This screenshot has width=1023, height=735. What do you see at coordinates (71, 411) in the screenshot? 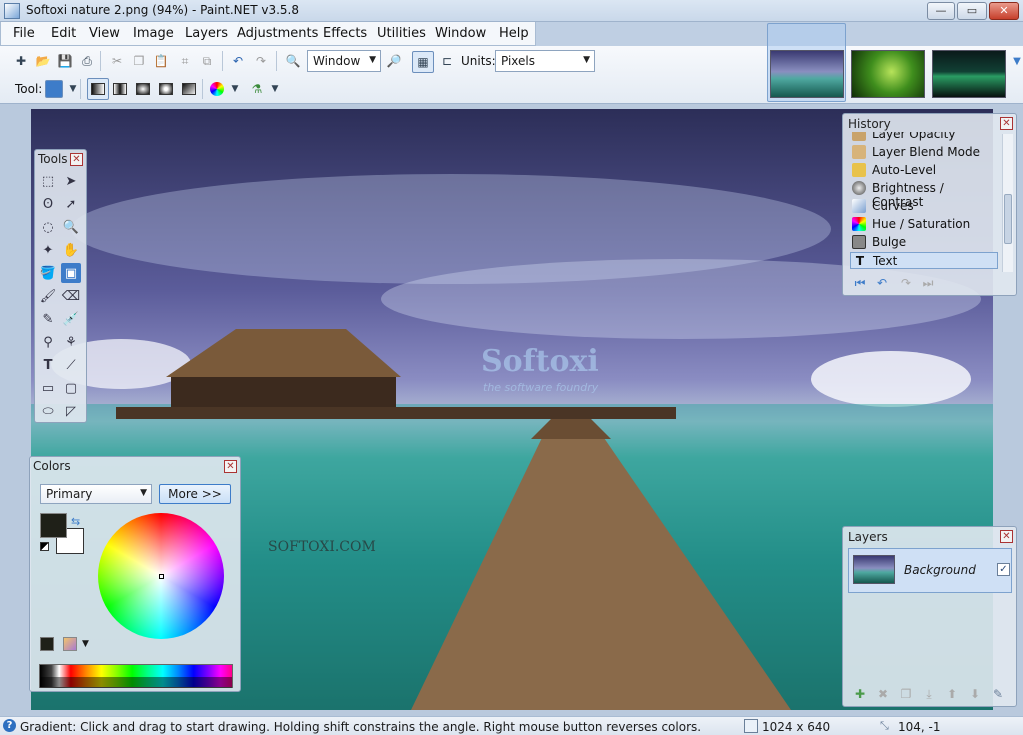
I see `freeform-shape-icon: ◸` at bounding box center [71, 411].